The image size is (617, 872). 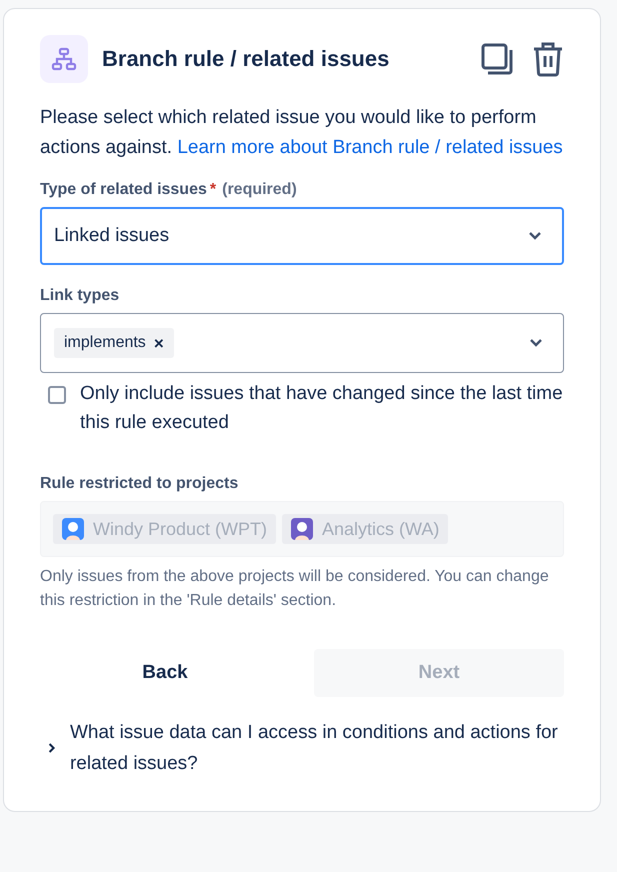 I want to click on field-label: Type of related issues, so click(x=123, y=189).